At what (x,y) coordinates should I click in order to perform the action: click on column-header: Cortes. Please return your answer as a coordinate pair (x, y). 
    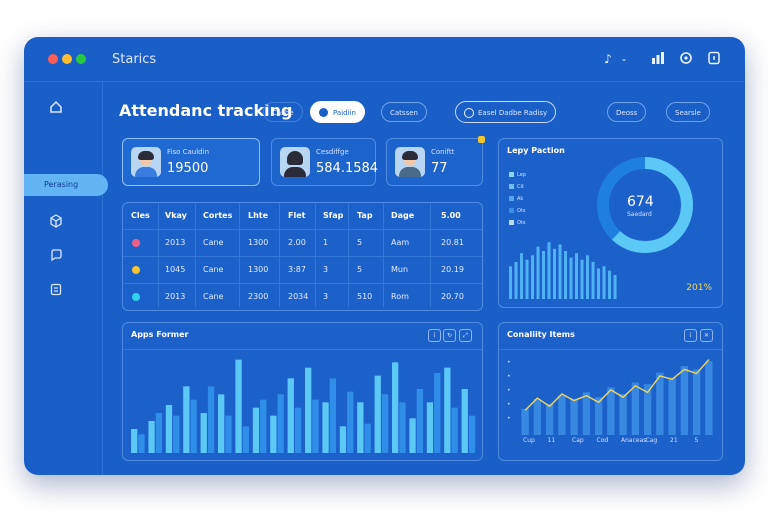
    Looking at the image, I should click on (217, 216).